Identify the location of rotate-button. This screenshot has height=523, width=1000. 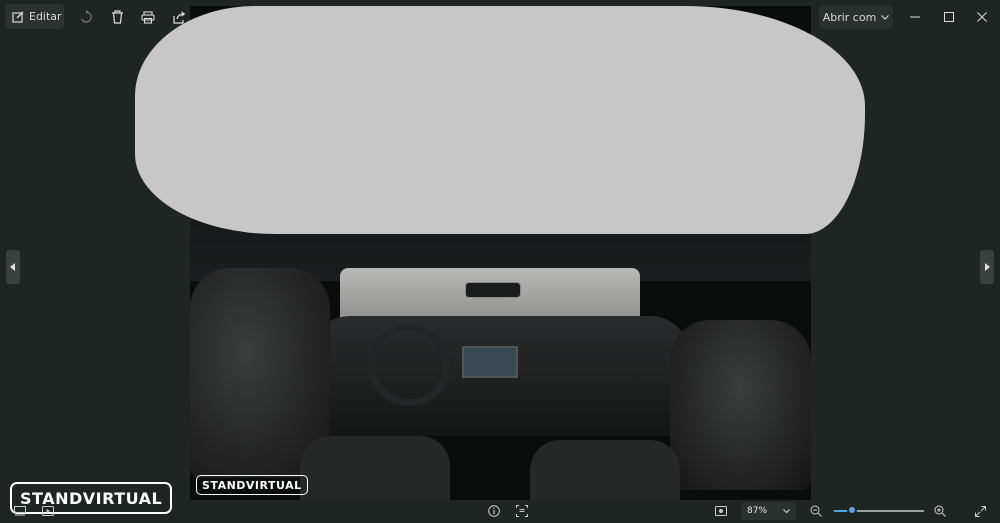
(86, 17).